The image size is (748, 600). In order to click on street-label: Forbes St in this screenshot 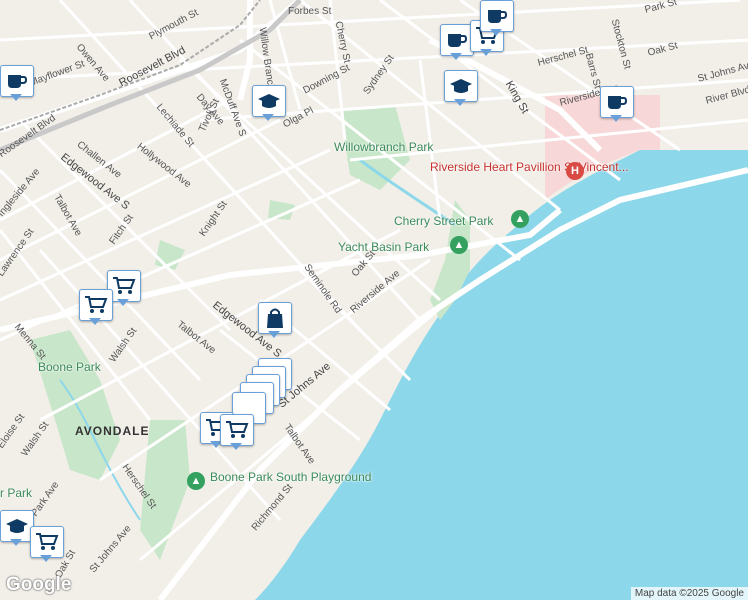, I will do `click(310, 11)`.